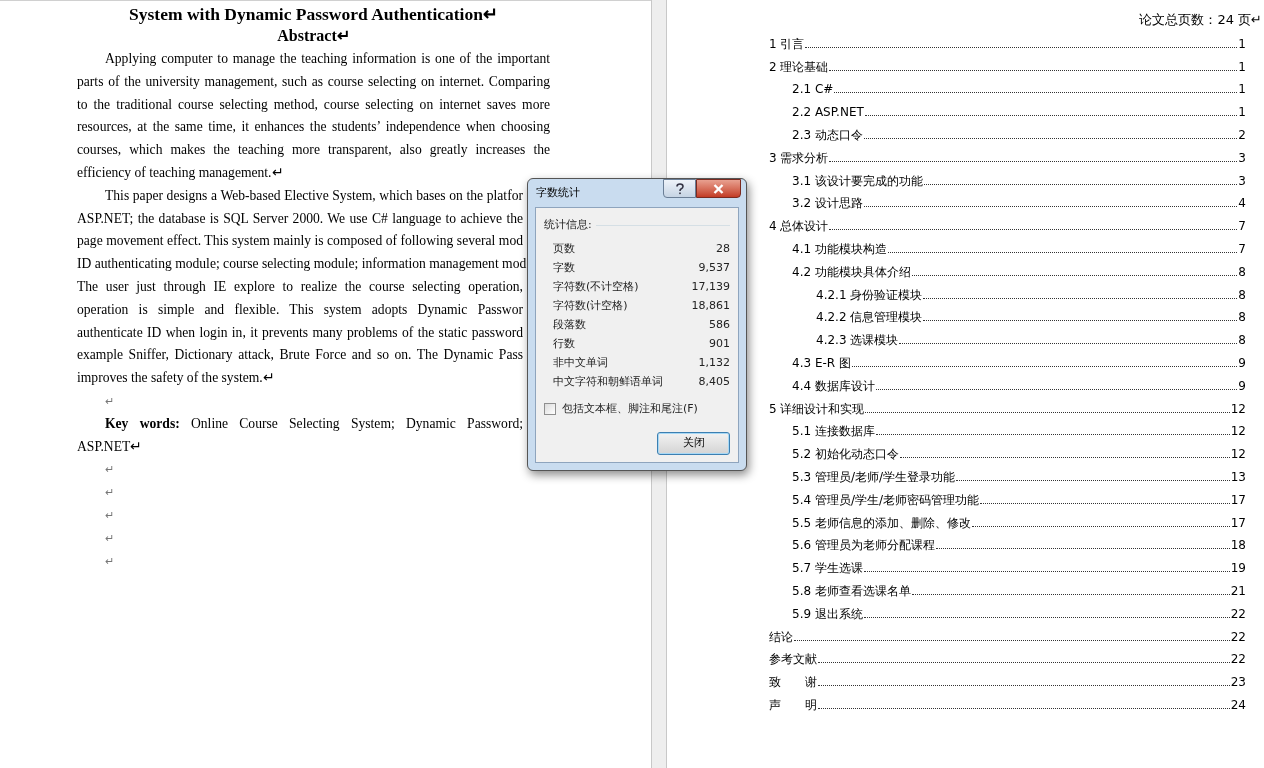  I want to click on toc-entry: 3 需求分析, so click(799, 157).